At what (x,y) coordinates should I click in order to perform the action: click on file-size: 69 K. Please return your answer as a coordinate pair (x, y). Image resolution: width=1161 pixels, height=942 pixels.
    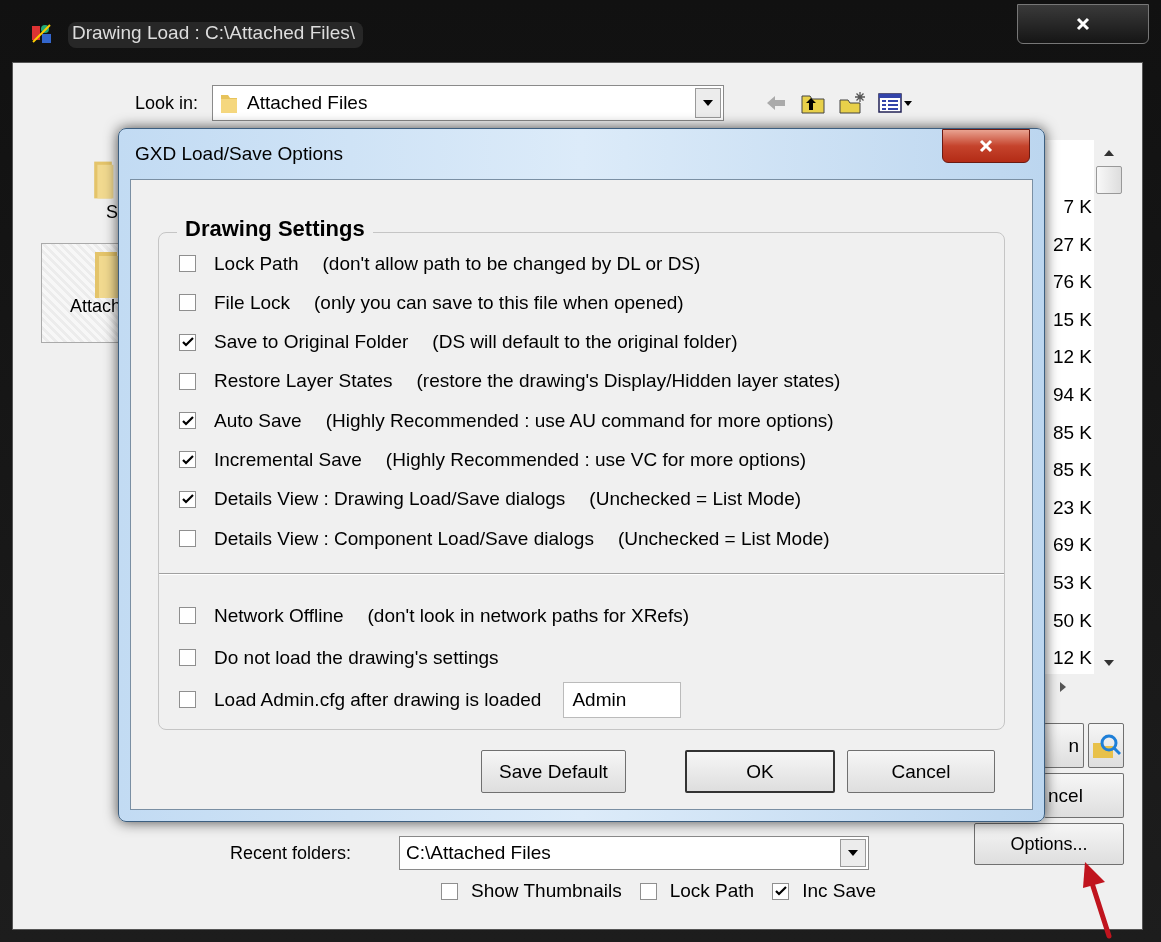
    Looking at the image, I should click on (1072, 545).